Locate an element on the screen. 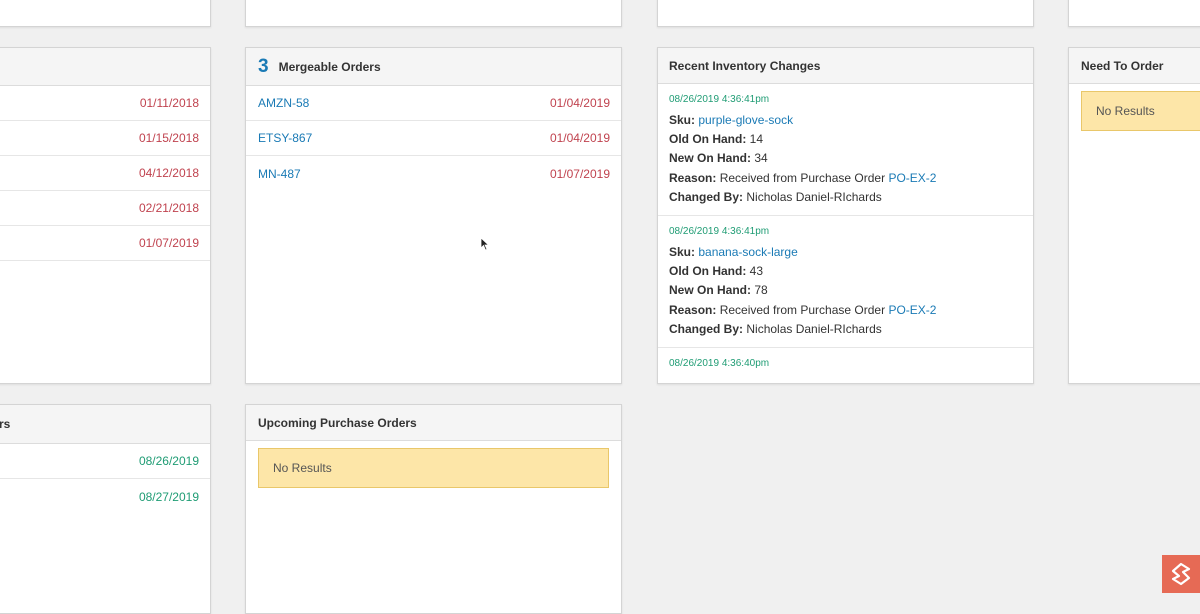 Image resolution: width=1200 pixels, height=614 pixels. table-row: 02/21/2018 is located at coordinates (105, 208).